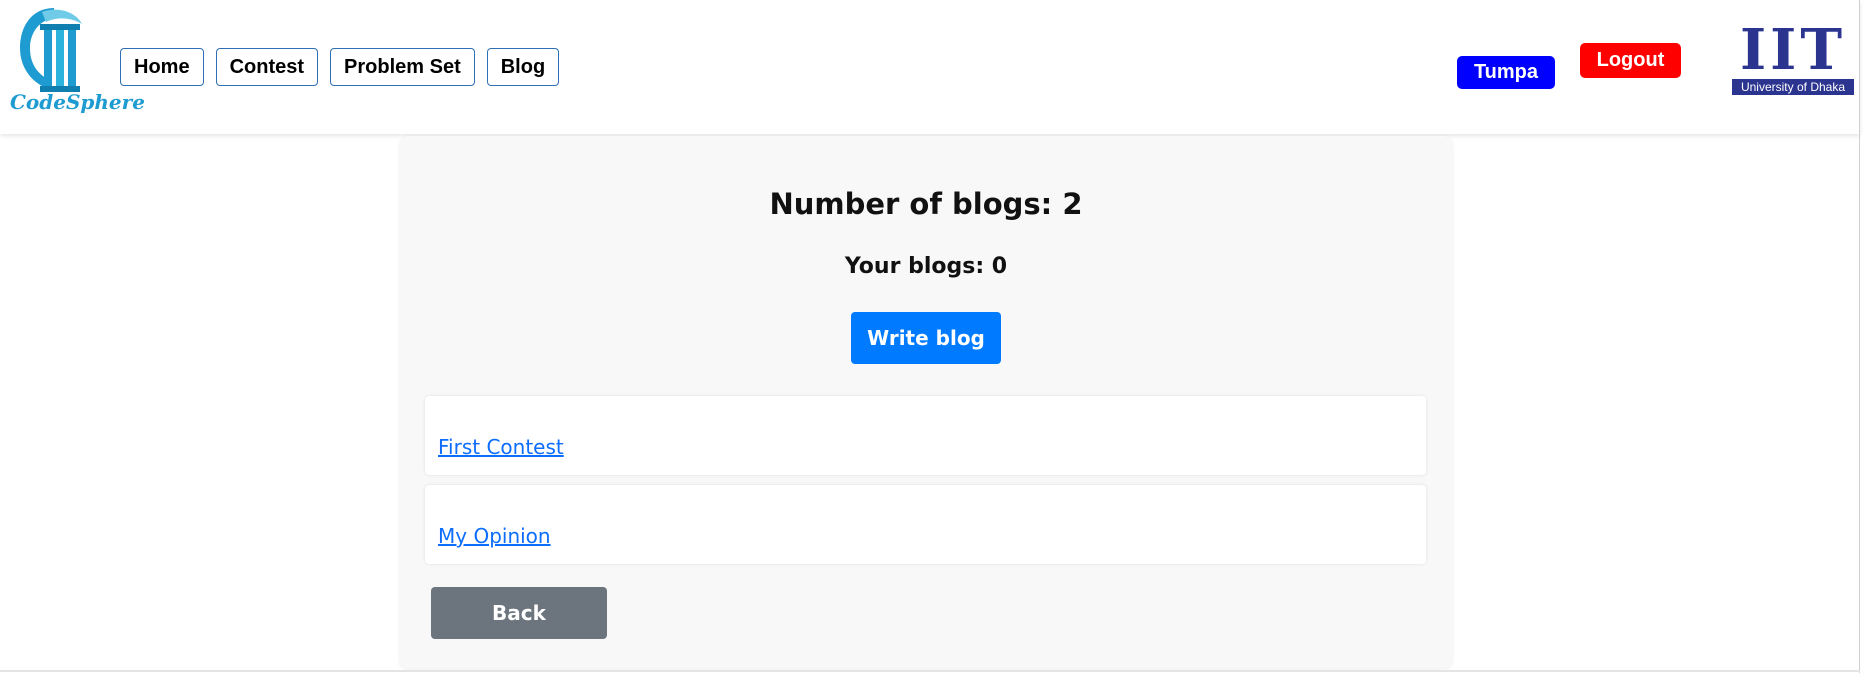 The width and height of the screenshot is (1868, 673). What do you see at coordinates (926, 338) in the screenshot?
I see `write-blog-button: Write blog` at bounding box center [926, 338].